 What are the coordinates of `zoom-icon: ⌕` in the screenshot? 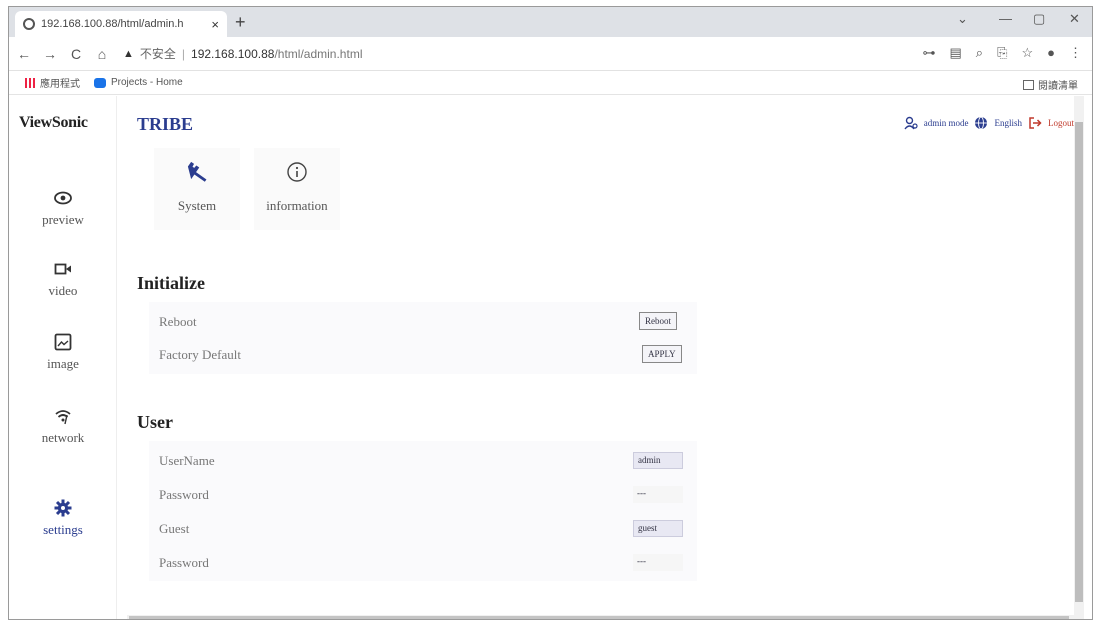 It's located at (979, 53).